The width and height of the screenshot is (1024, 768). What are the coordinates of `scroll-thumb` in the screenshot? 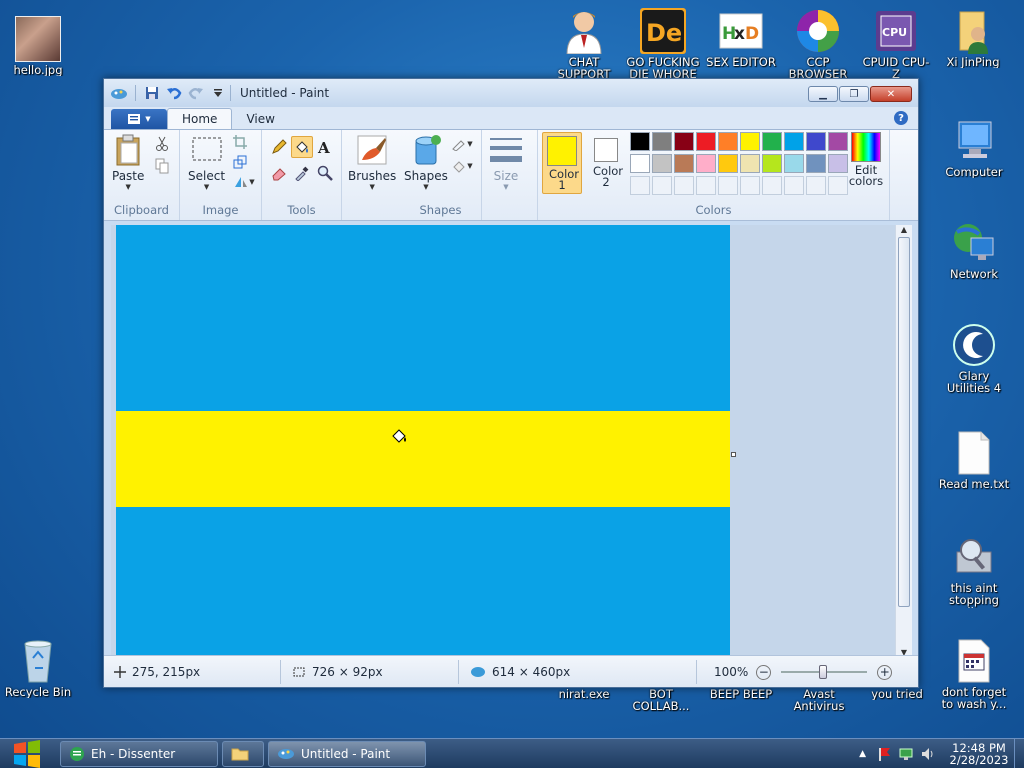 It's located at (904, 422).